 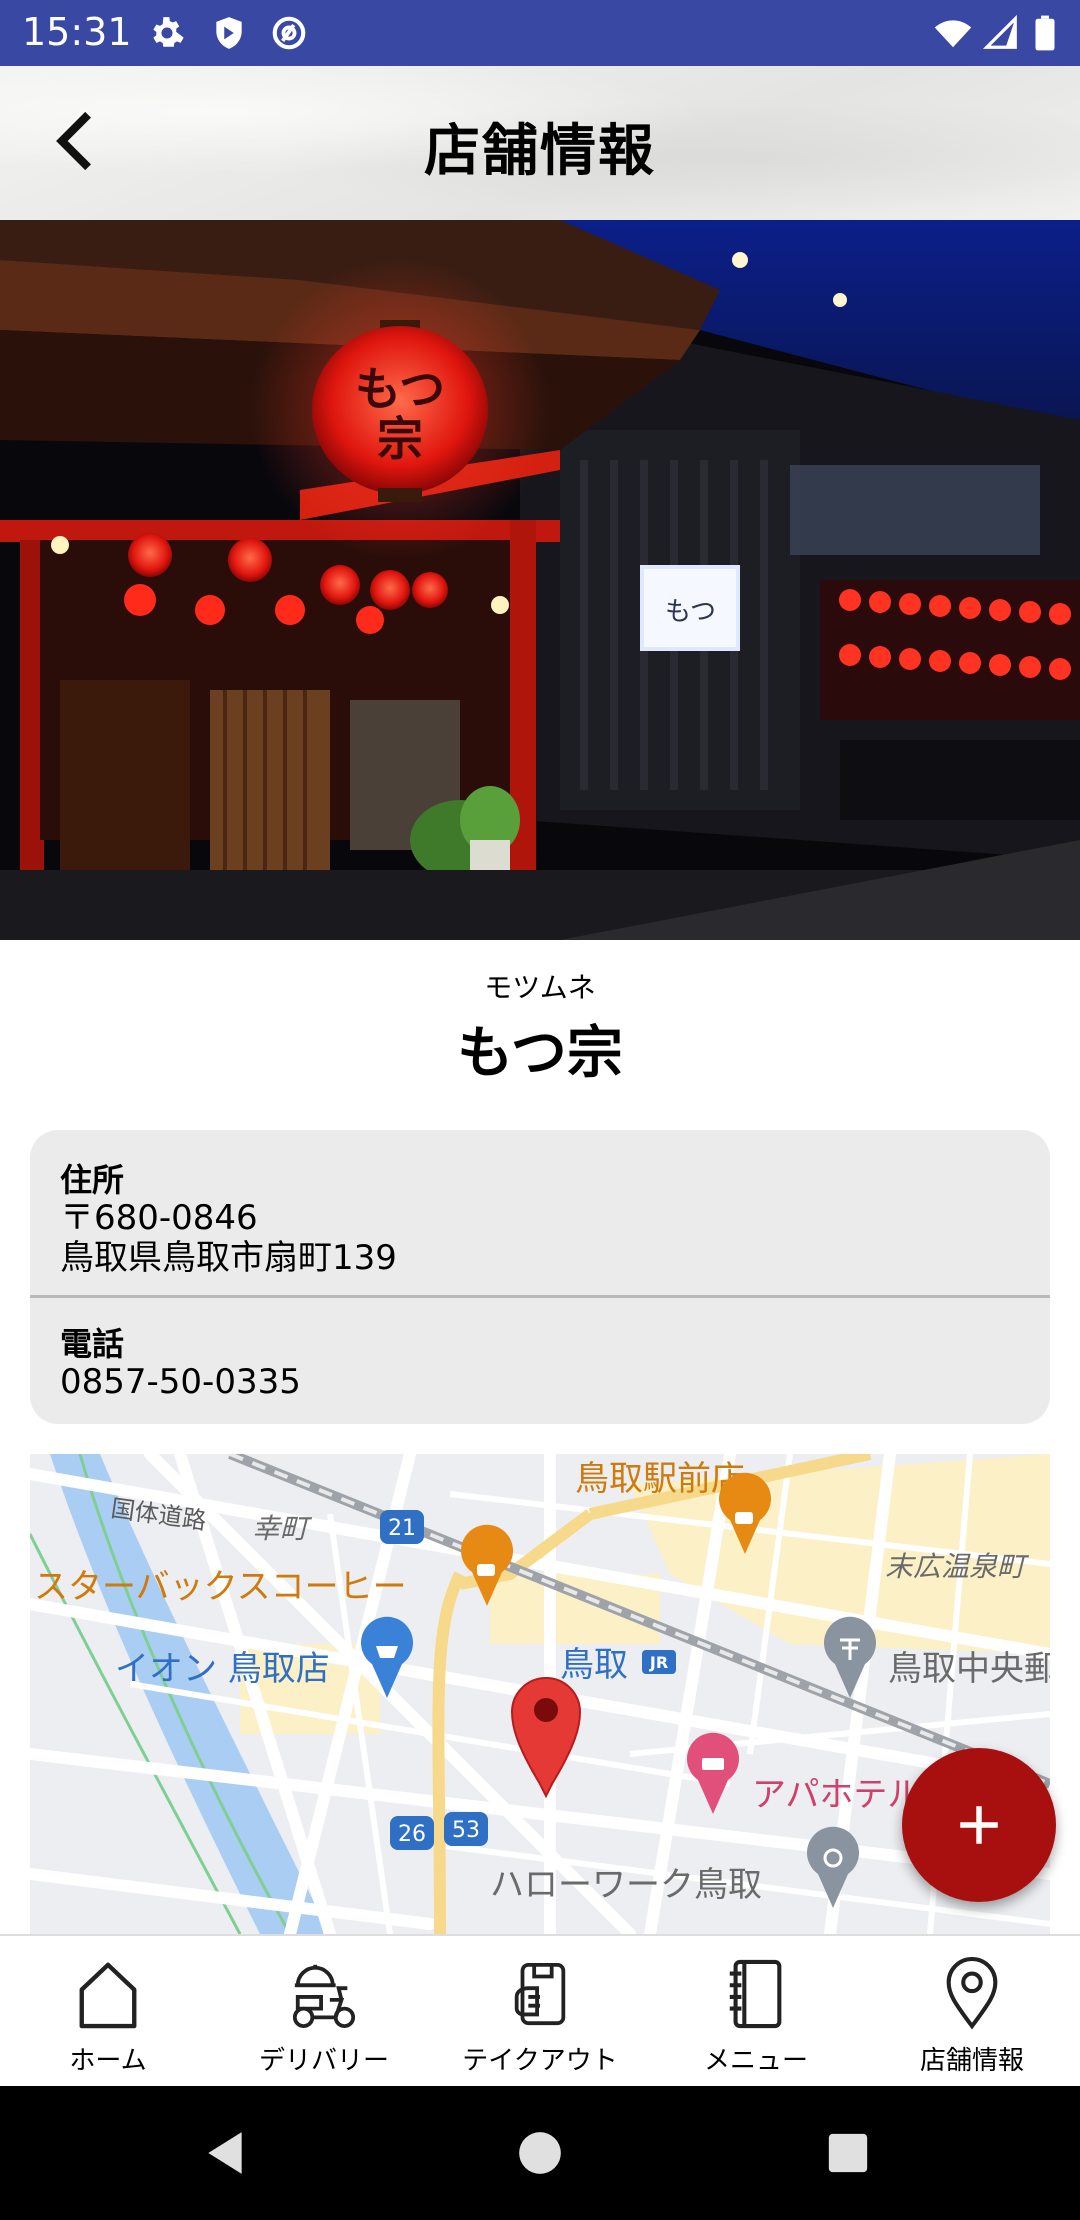 I want to click on jr-mark: JR, so click(x=659, y=1662).